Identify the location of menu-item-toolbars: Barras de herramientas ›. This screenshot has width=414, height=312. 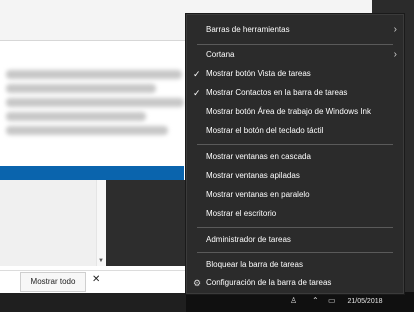
(295, 30).